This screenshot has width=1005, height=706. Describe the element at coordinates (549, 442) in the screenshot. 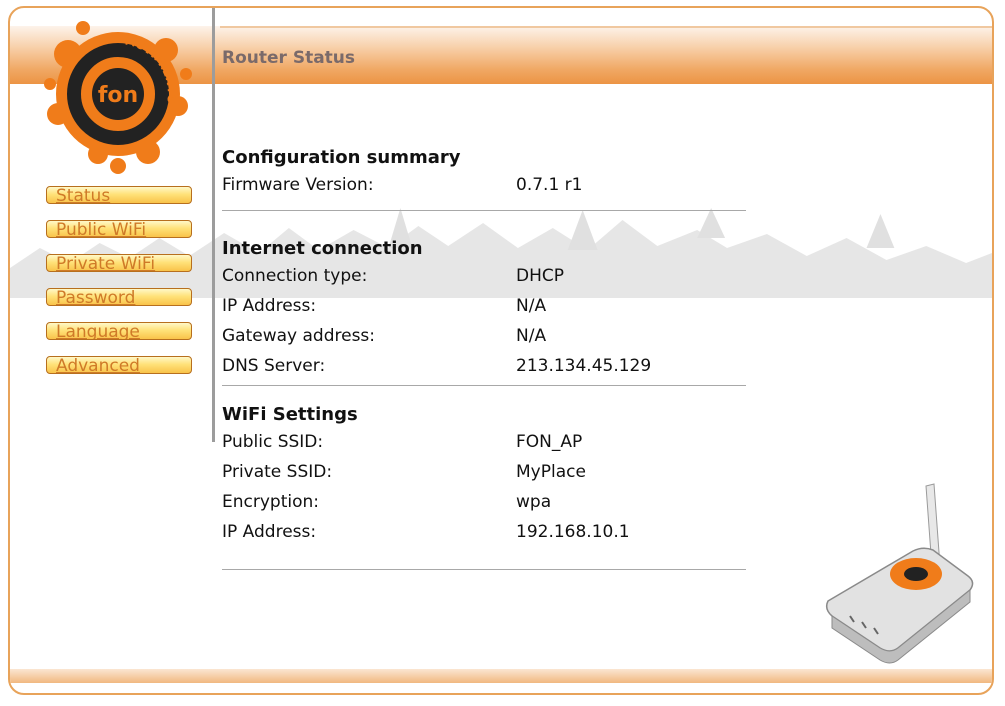

I see `row-value: FON_AP` at that location.